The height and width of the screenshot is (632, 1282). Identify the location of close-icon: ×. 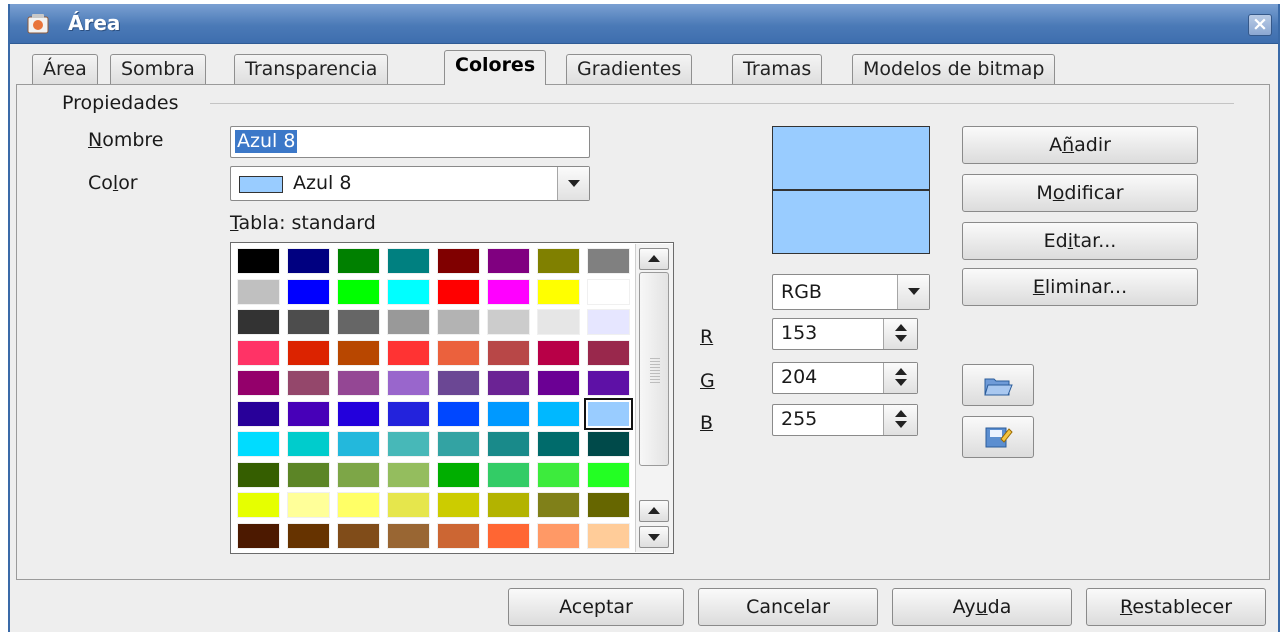
(1260, 25).